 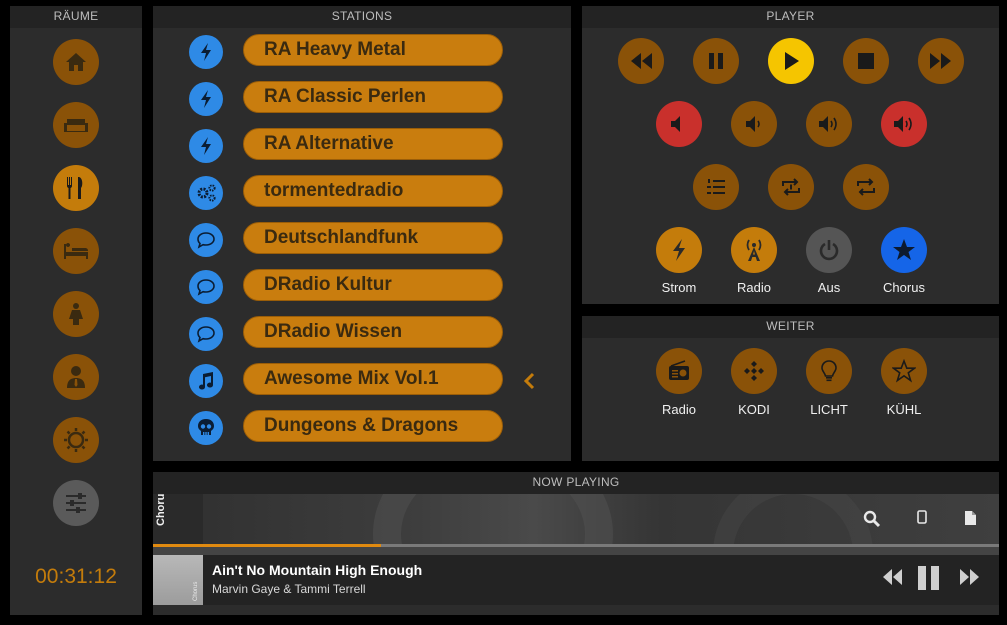 I want to click on home-icon, so click(x=76, y=62).